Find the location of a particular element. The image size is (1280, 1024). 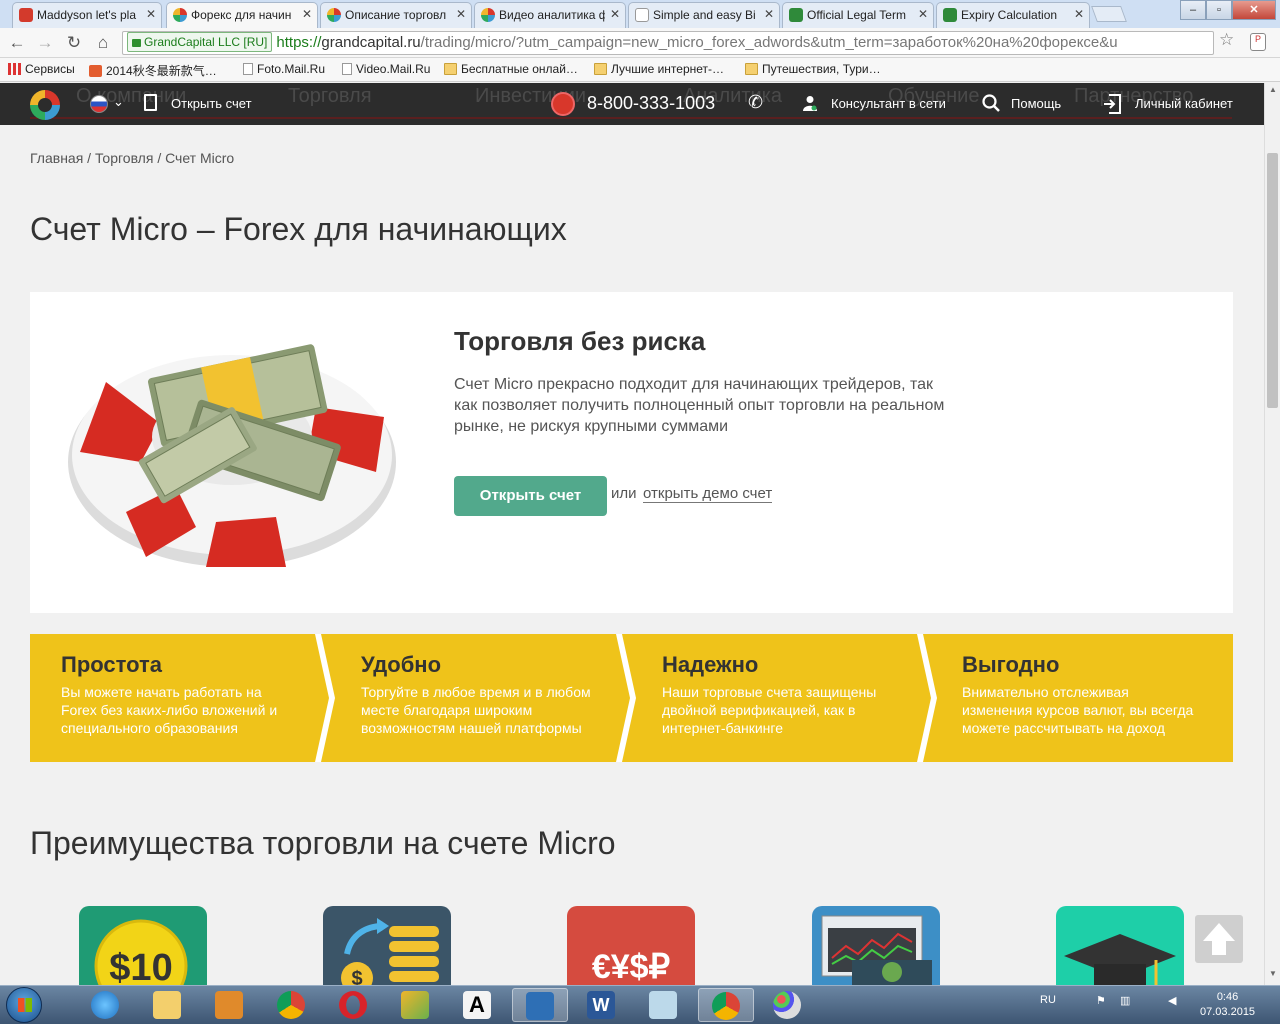

butterfly-app-icon is located at coordinates (415, 1005).